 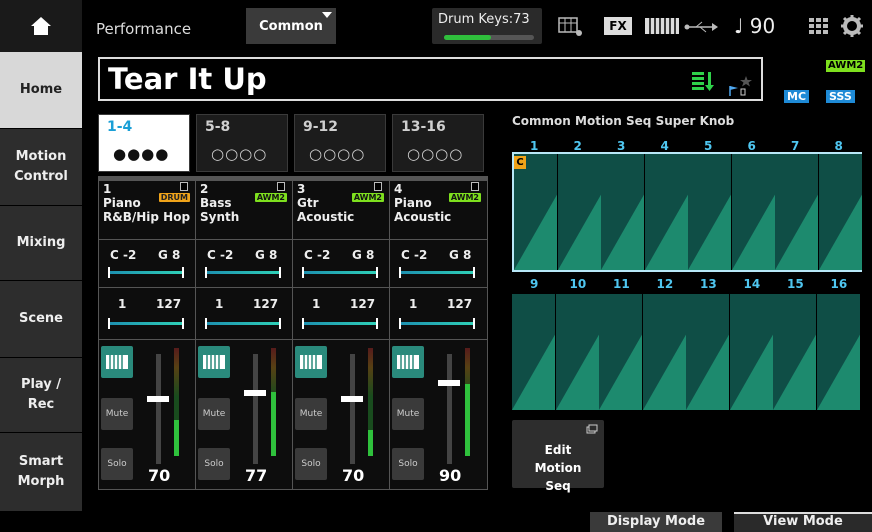 What do you see at coordinates (41, 395) in the screenshot?
I see `sidebar-item-play-rec: Play / Rec` at bounding box center [41, 395].